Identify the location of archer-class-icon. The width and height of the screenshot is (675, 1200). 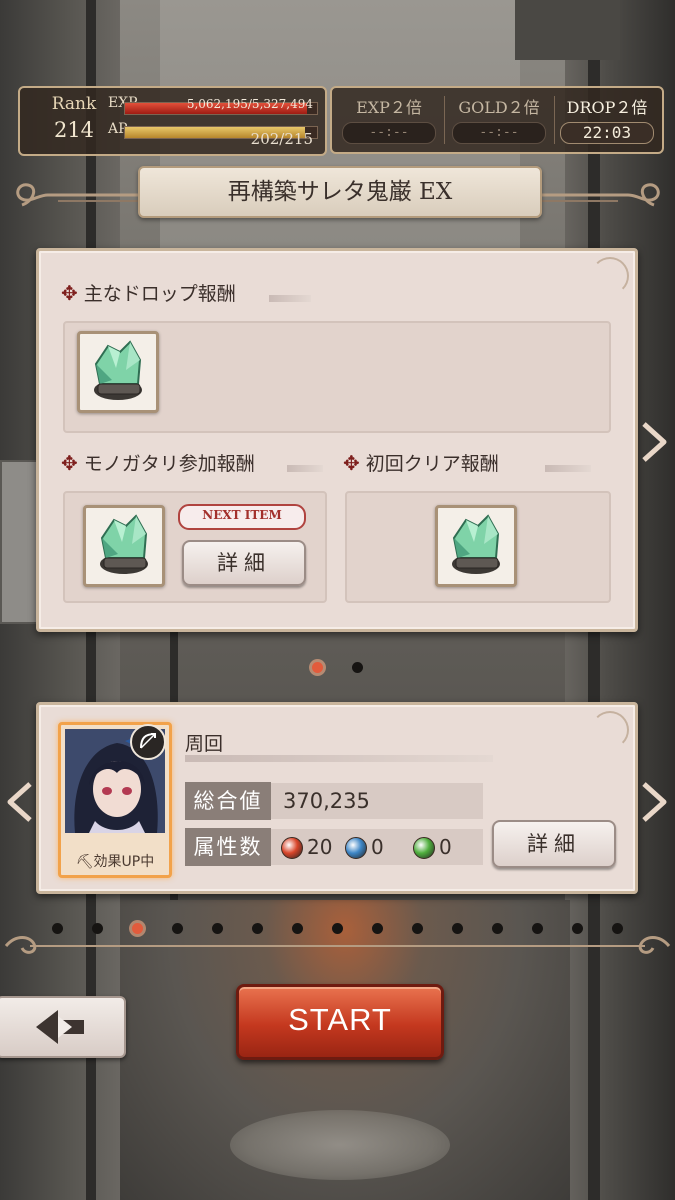
(148, 742).